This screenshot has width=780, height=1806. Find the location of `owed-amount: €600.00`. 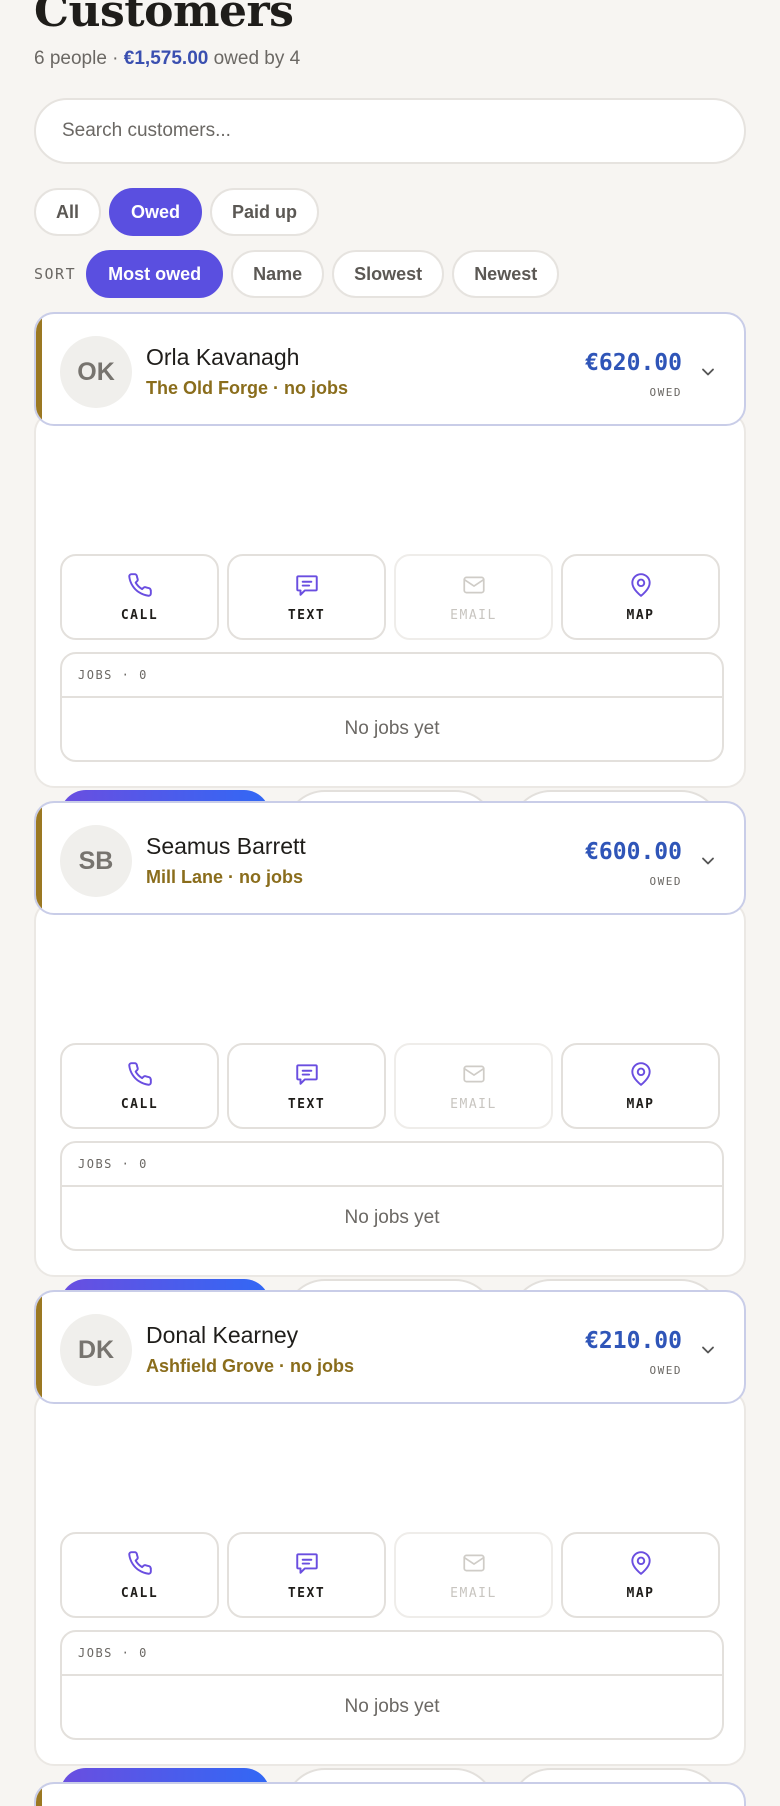

owed-amount: €600.00 is located at coordinates (633, 852).